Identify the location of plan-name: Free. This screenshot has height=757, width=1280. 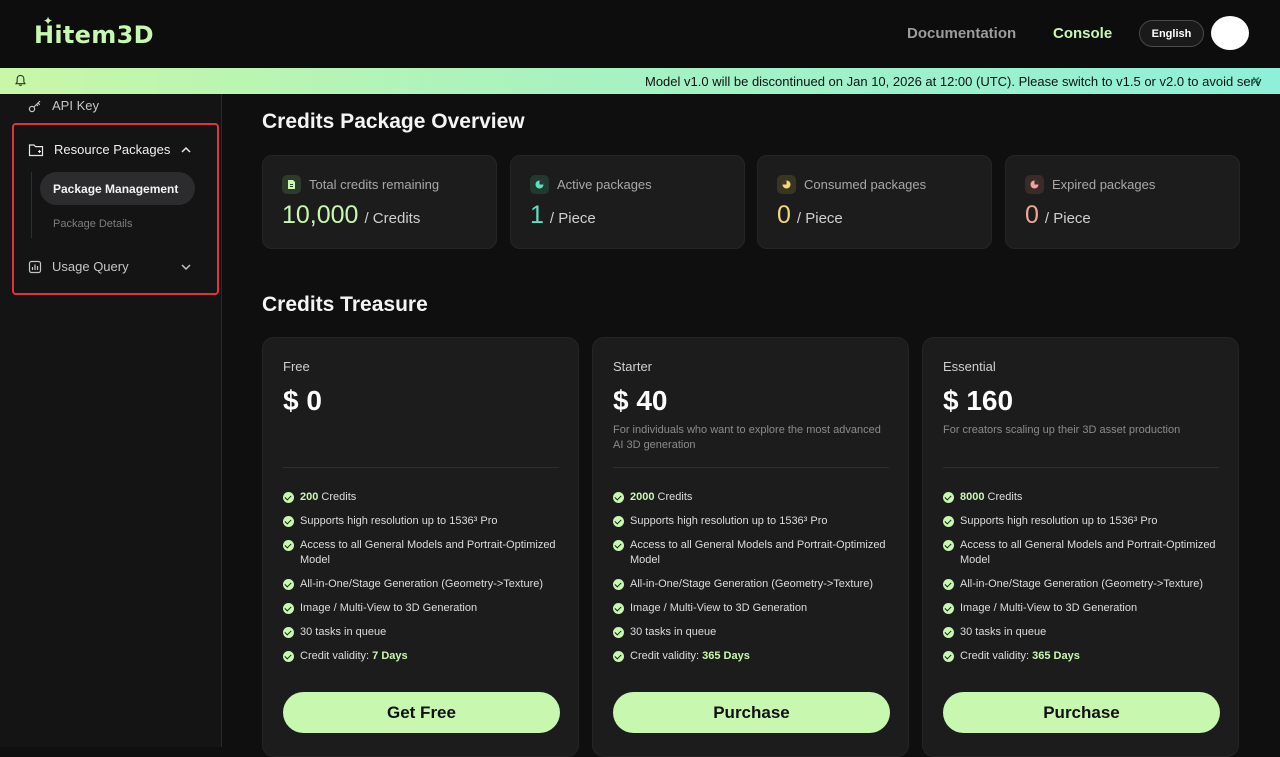
(296, 366).